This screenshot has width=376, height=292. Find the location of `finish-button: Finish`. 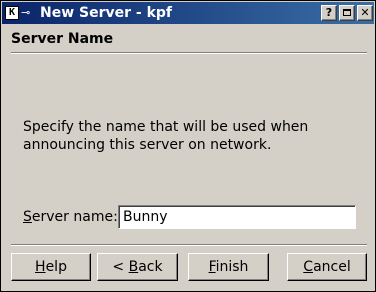

finish-button: Finish is located at coordinates (228, 267).